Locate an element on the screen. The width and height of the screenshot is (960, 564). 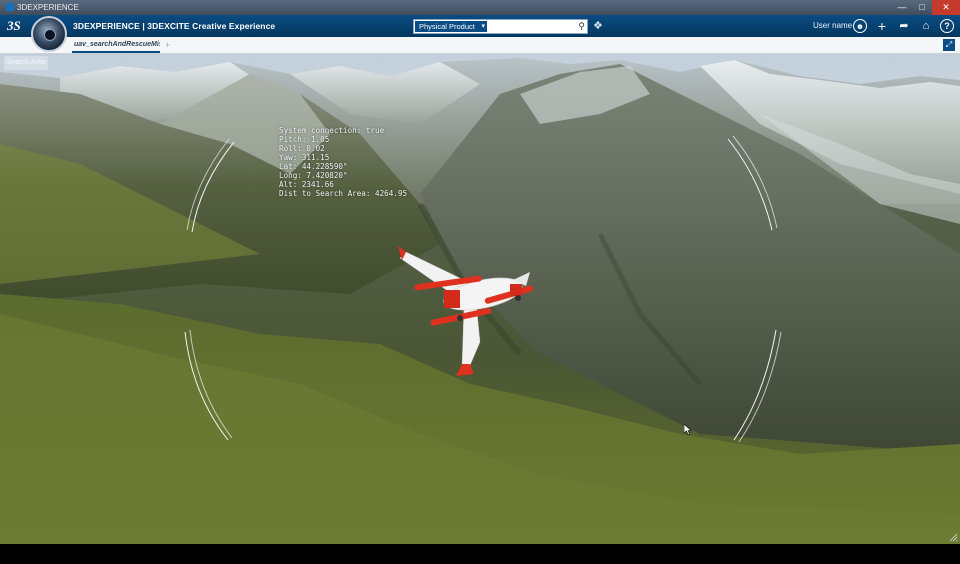
mouse-cursor-icon is located at coordinates (688, 429).